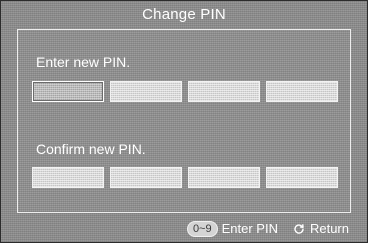  What do you see at coordinates (184, 228) in the screenshot?
I see `footer-bar: 0~9 Enter PIN Return` at bounding box center [184, 228].